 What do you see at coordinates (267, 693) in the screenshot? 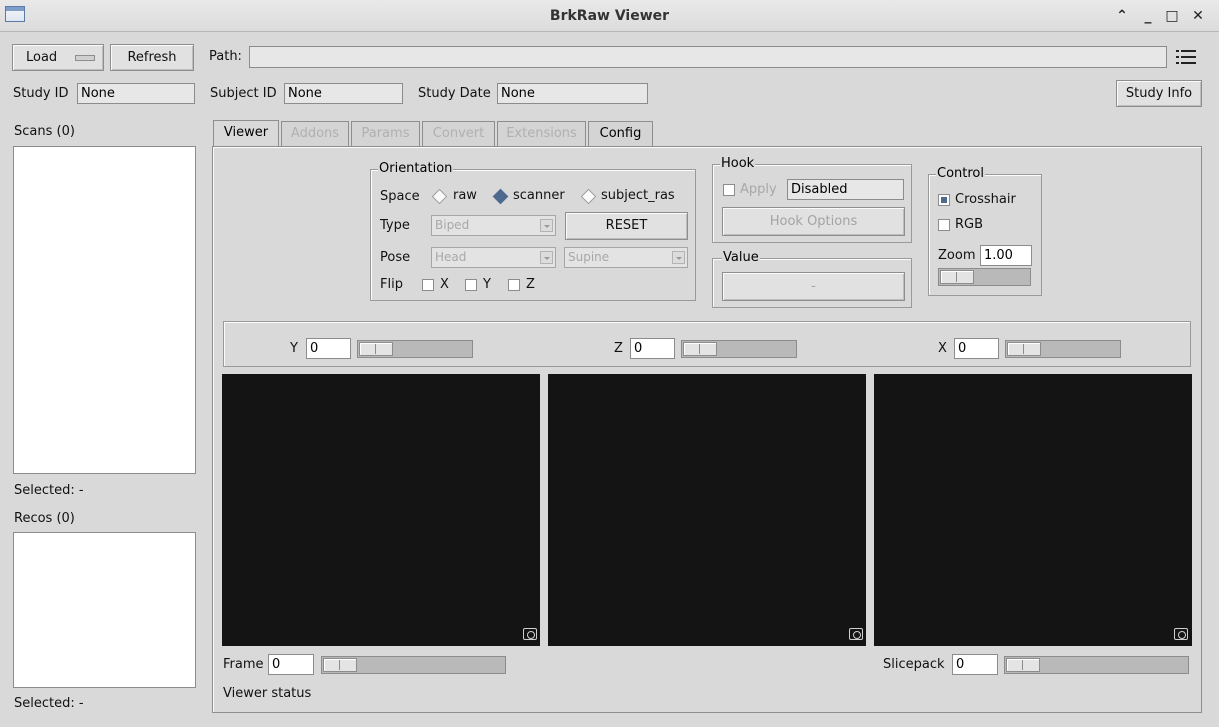
I see `viewer-status-text: Viewer status` at bounding box center [267, 693].